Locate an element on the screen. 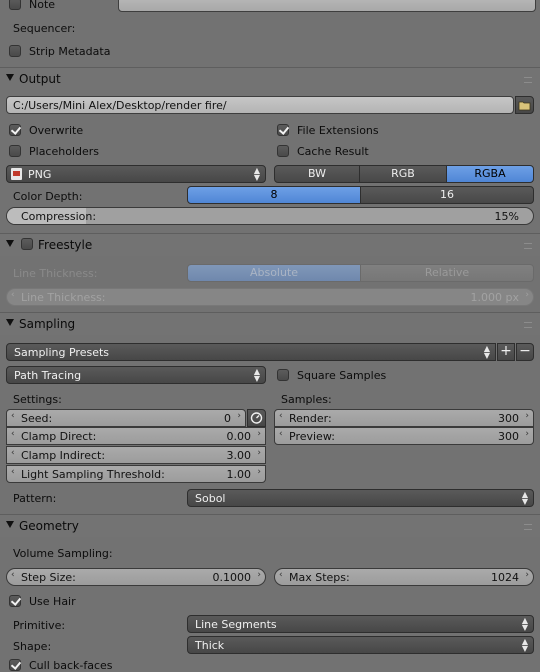  output-path-field: C:/Users/Mini Alex/Desktop/render fire/ is located at coordinates (260, 105).